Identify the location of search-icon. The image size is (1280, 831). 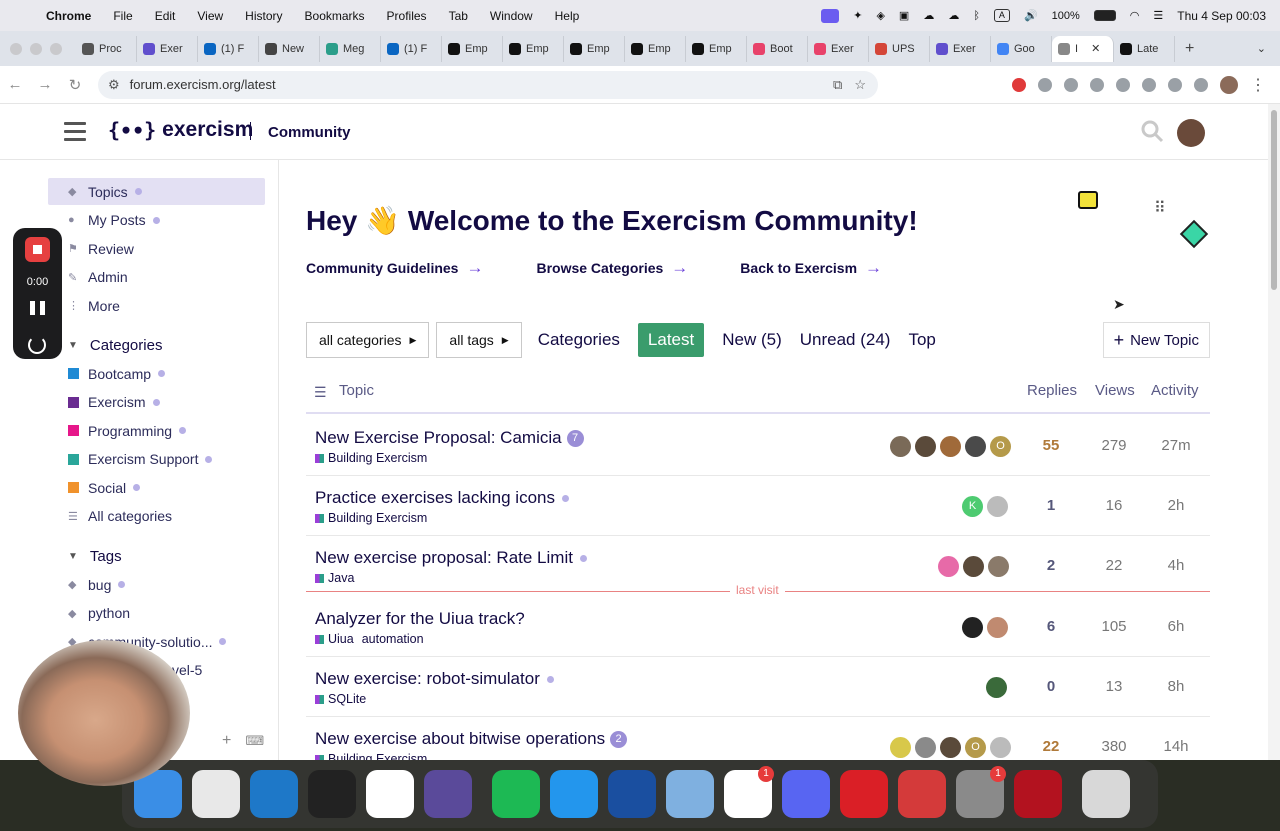
(1152, 131).